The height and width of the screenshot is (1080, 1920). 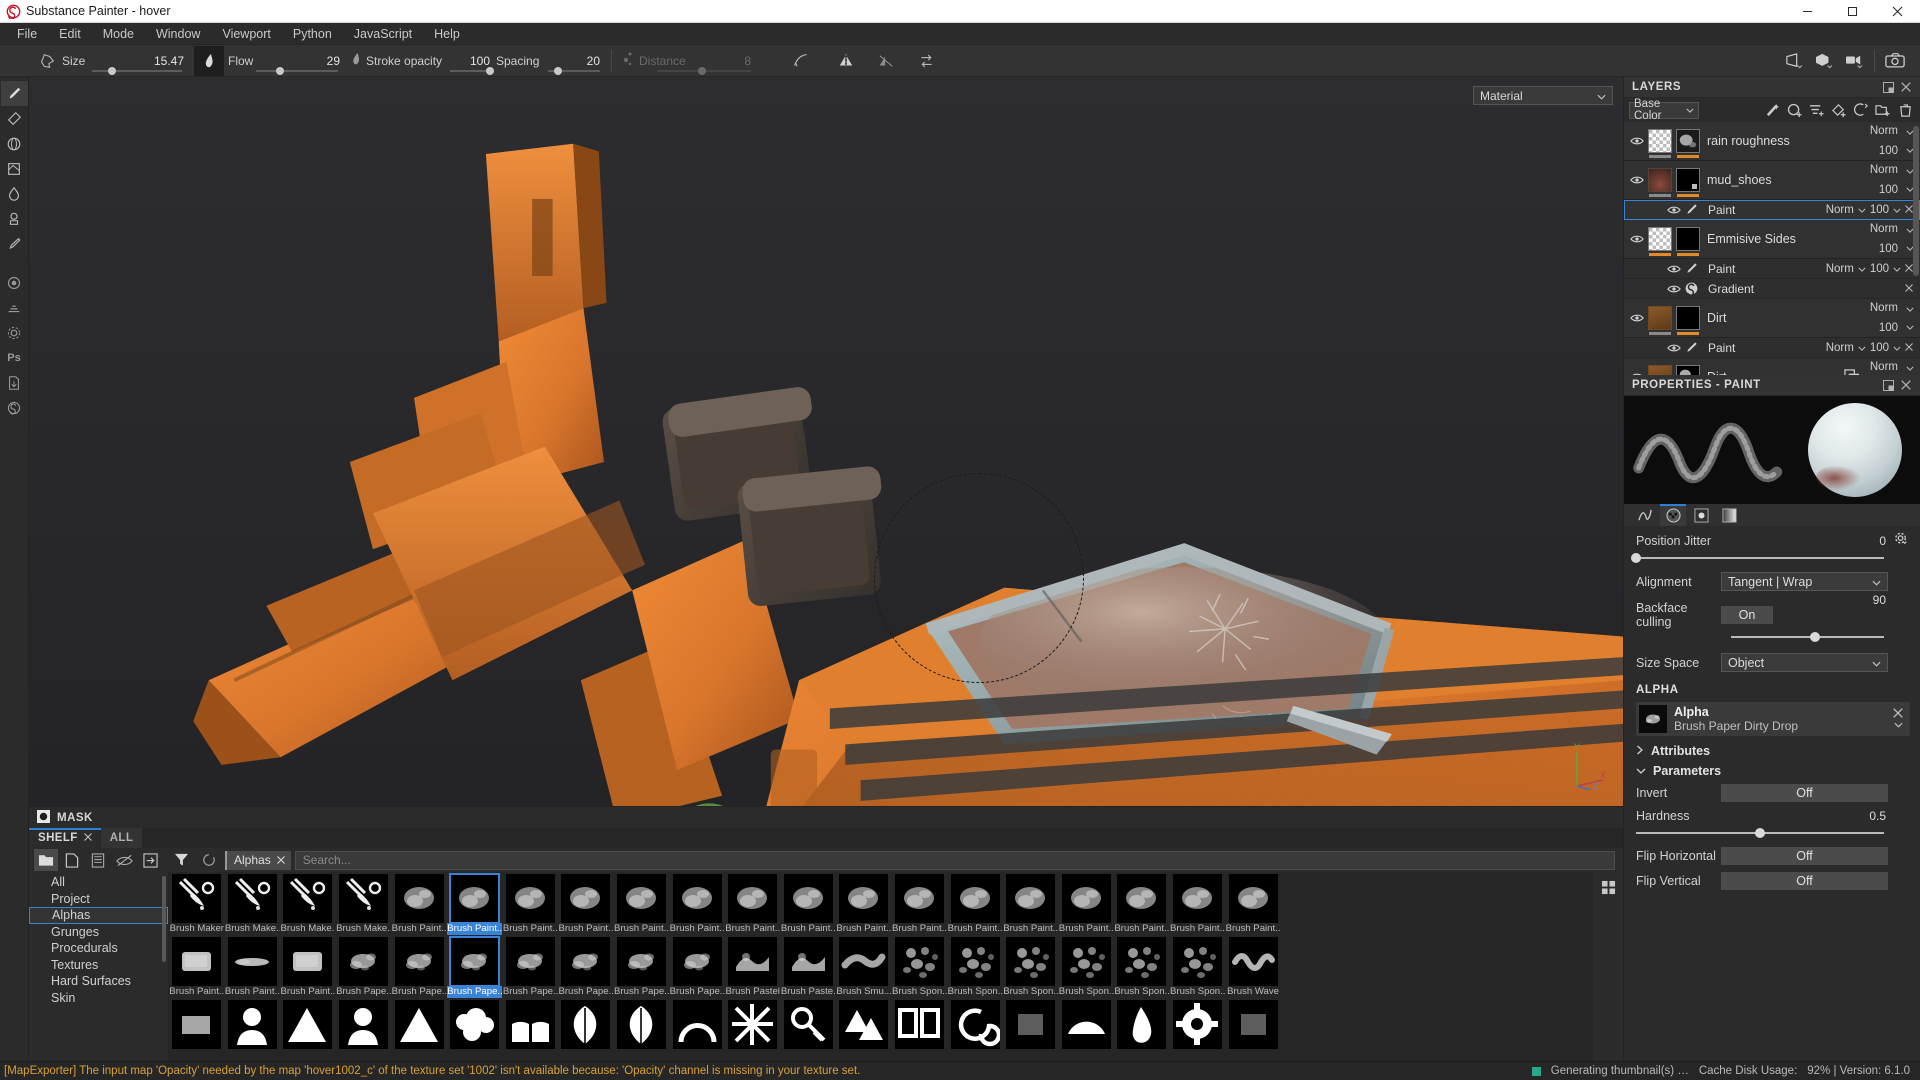 I want to click on shelf-category-skin: Skin, so click(x=98, y=998).